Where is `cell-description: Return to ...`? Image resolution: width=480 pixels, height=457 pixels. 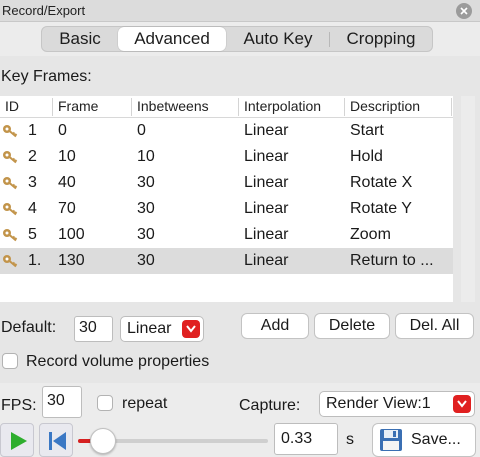 cell-description: Return to ... is located at coordinates (392, 260).